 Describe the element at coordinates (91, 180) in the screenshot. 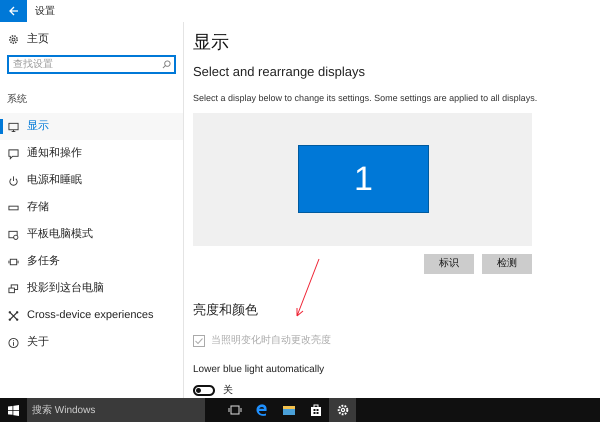

I see `sidebar-item: 电源和睡眠` at that location.